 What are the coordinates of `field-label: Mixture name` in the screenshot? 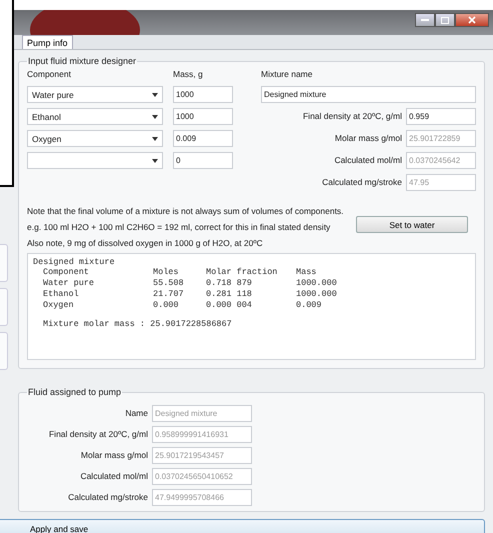 It's located at (287, 74).